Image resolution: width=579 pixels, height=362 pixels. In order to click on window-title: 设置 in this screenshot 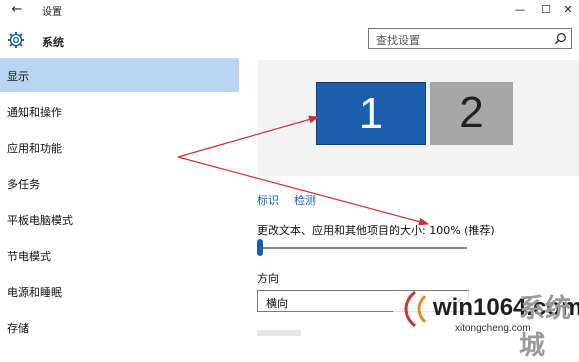, I will do `click(52, 12)`.